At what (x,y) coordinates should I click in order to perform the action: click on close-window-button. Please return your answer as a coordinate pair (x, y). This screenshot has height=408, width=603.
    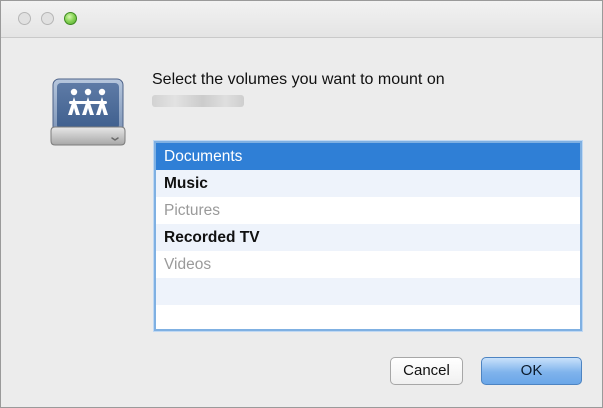
    Looking at the image, I should click on (24, 18).